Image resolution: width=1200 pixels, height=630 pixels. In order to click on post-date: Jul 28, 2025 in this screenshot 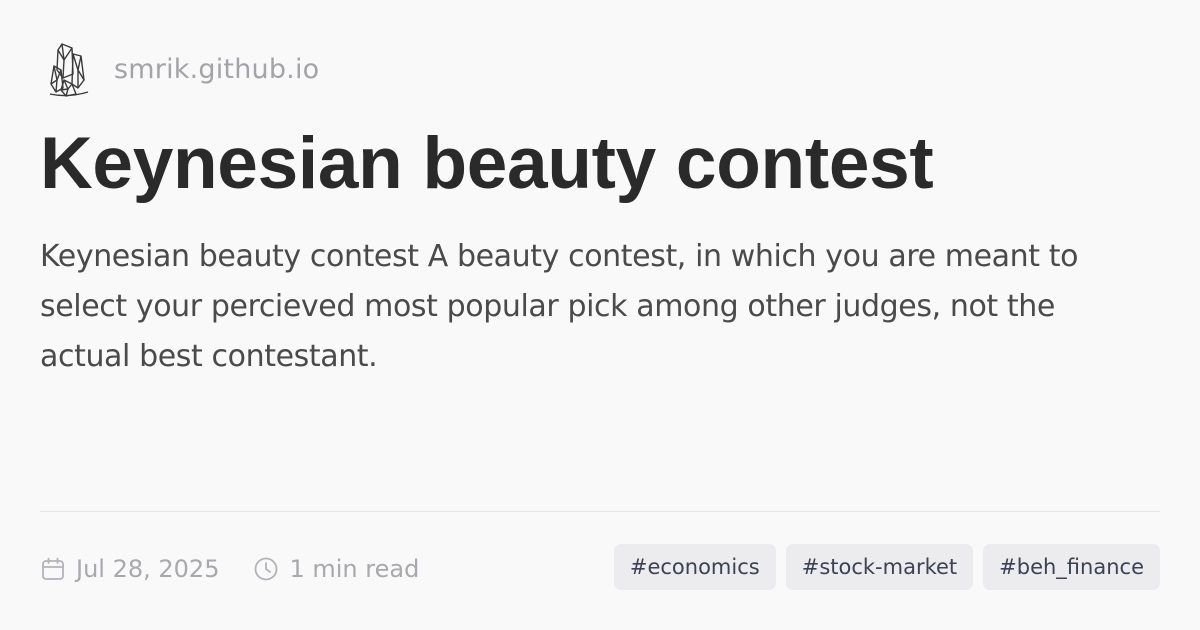, I will do `click(129, 569)`.